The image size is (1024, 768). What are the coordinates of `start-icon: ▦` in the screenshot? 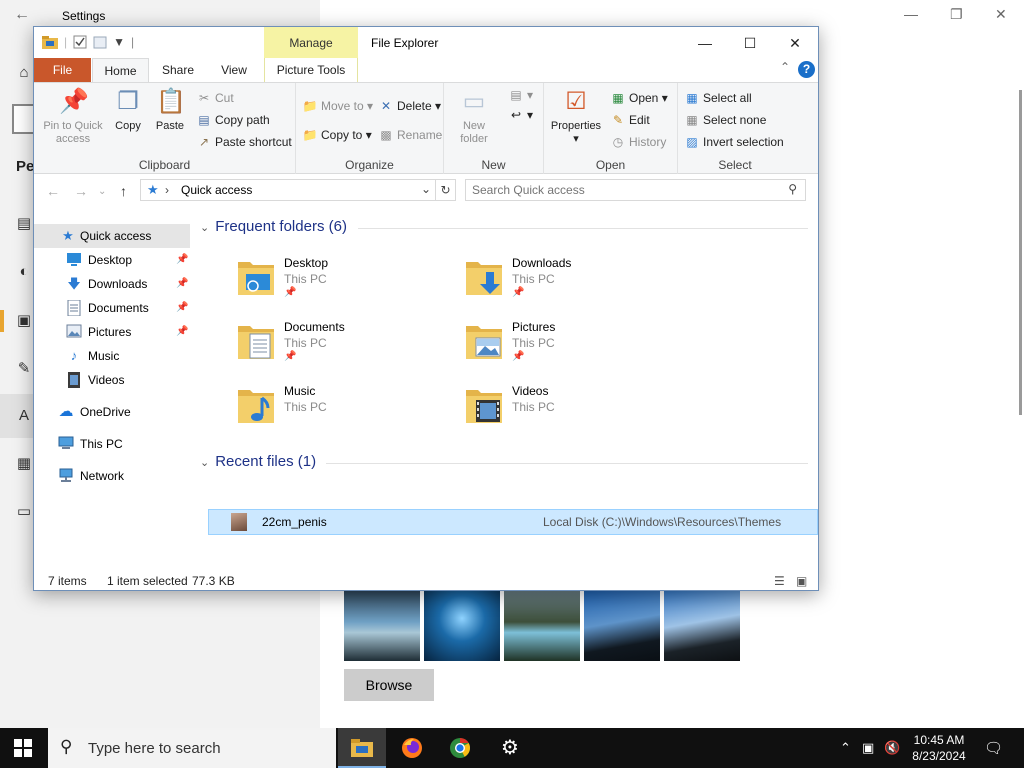 It's located at (24, 464).